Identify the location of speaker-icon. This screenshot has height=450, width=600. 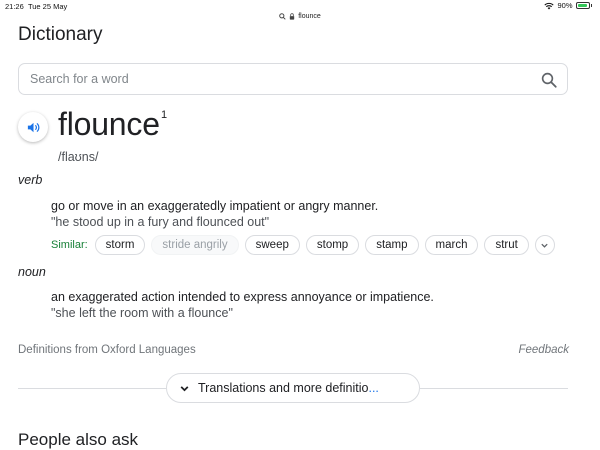
(33, 127).